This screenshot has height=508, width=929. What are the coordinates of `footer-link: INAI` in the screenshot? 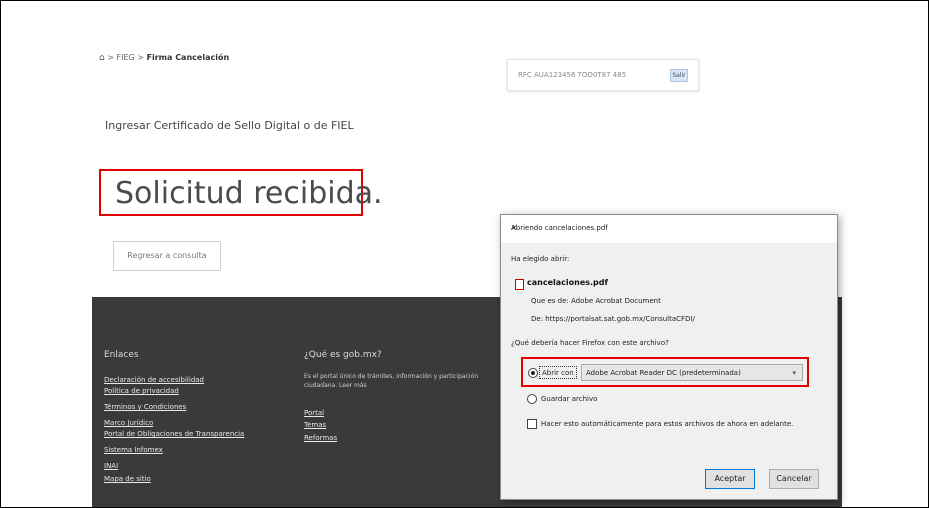 It's located at (111, 466).